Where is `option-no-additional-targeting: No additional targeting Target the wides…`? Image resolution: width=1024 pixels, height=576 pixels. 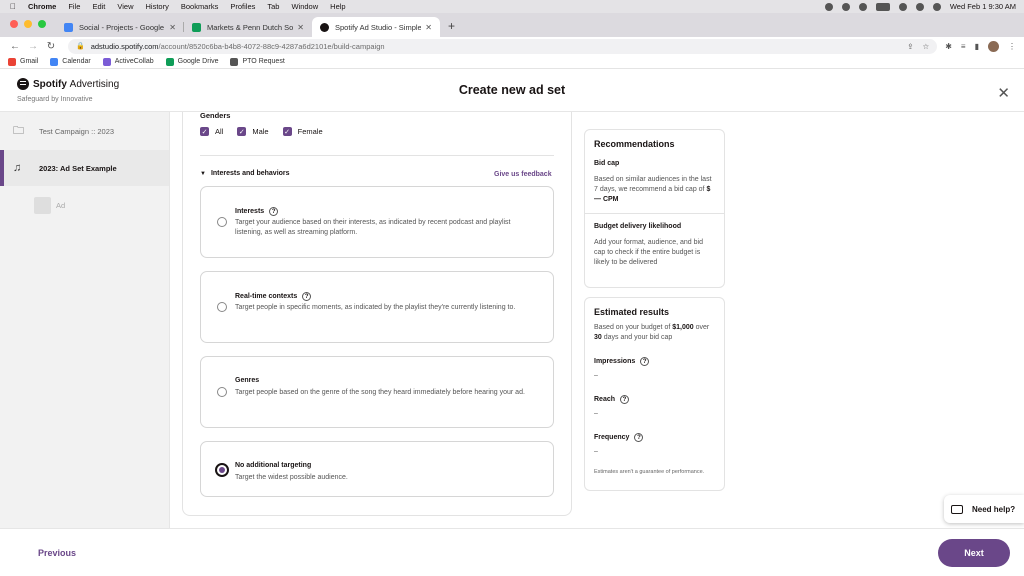
option-no-additional-targeting: No additional targeting Target the wides… is located at coordinates (377, 469).